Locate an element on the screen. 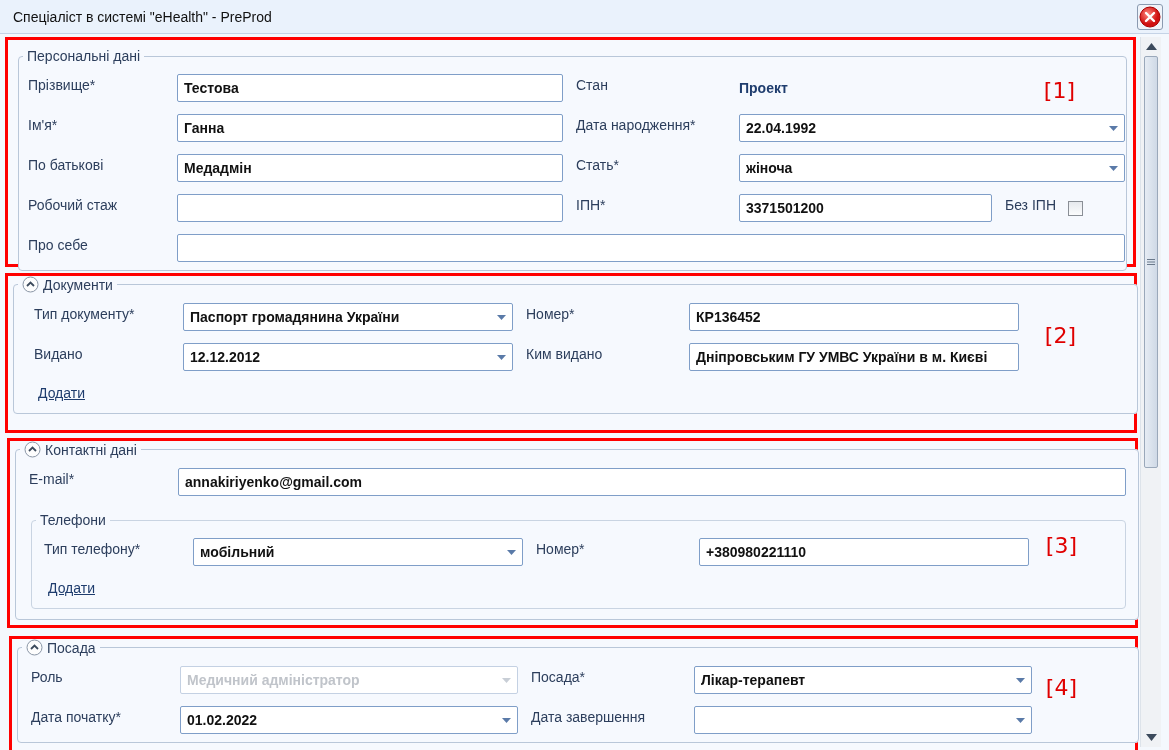  annotation-label: [2] is located at coordinates (1060, 335).